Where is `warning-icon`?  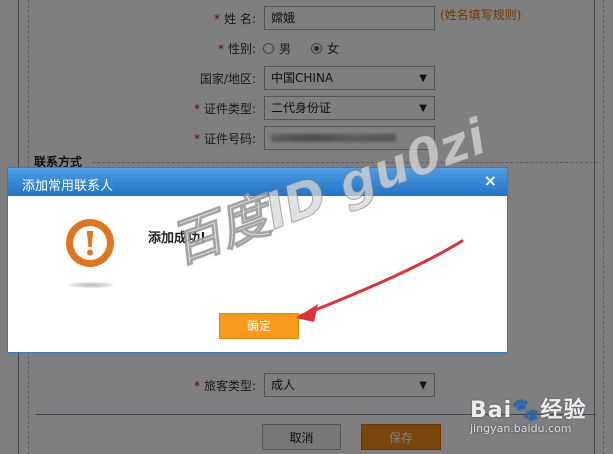 warning-icon is located at coordinates (90, 243).